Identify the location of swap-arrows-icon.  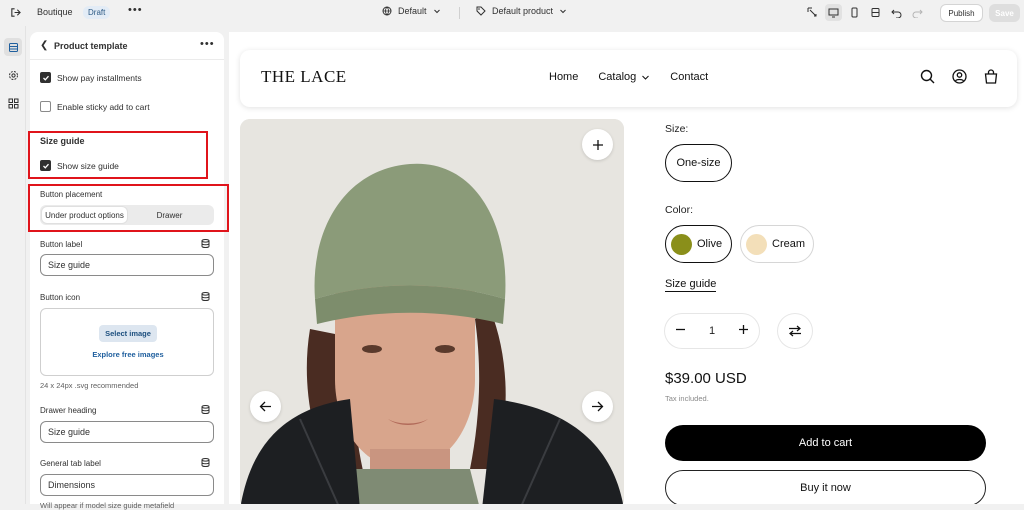
(795, 331).